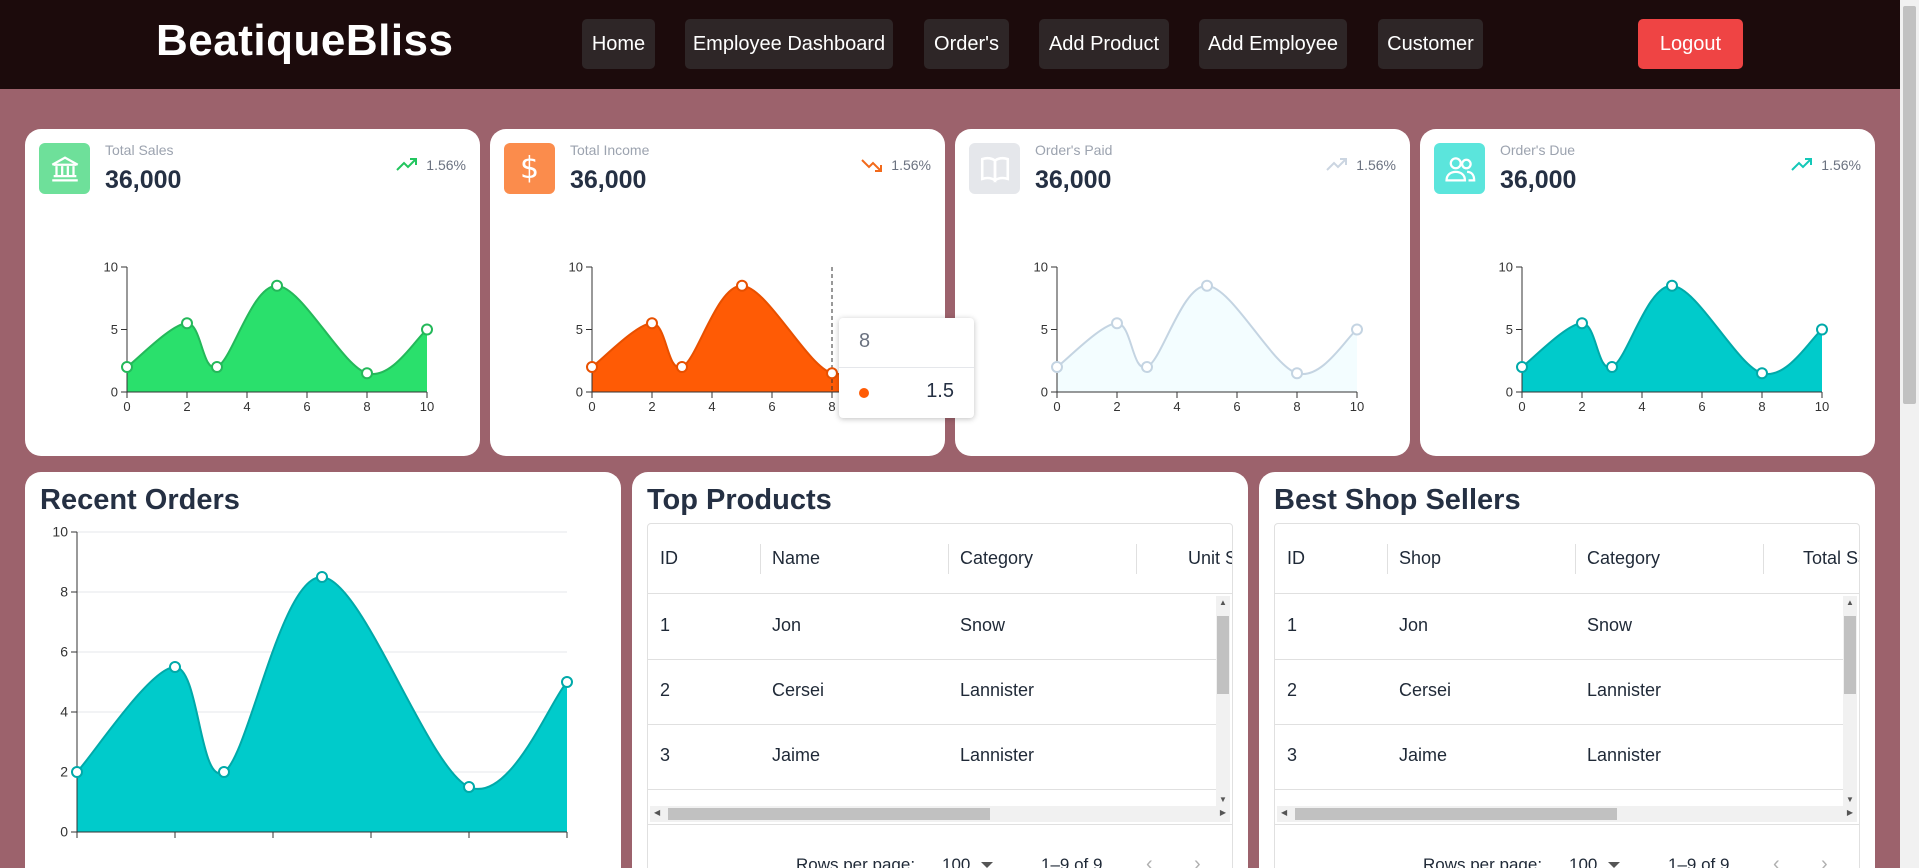 This screenshot has width=1919, height=868. What do you see at coordinates (1459, 168) in the screenshot?
I see `users-icon` at bounding box center [1459, 168].